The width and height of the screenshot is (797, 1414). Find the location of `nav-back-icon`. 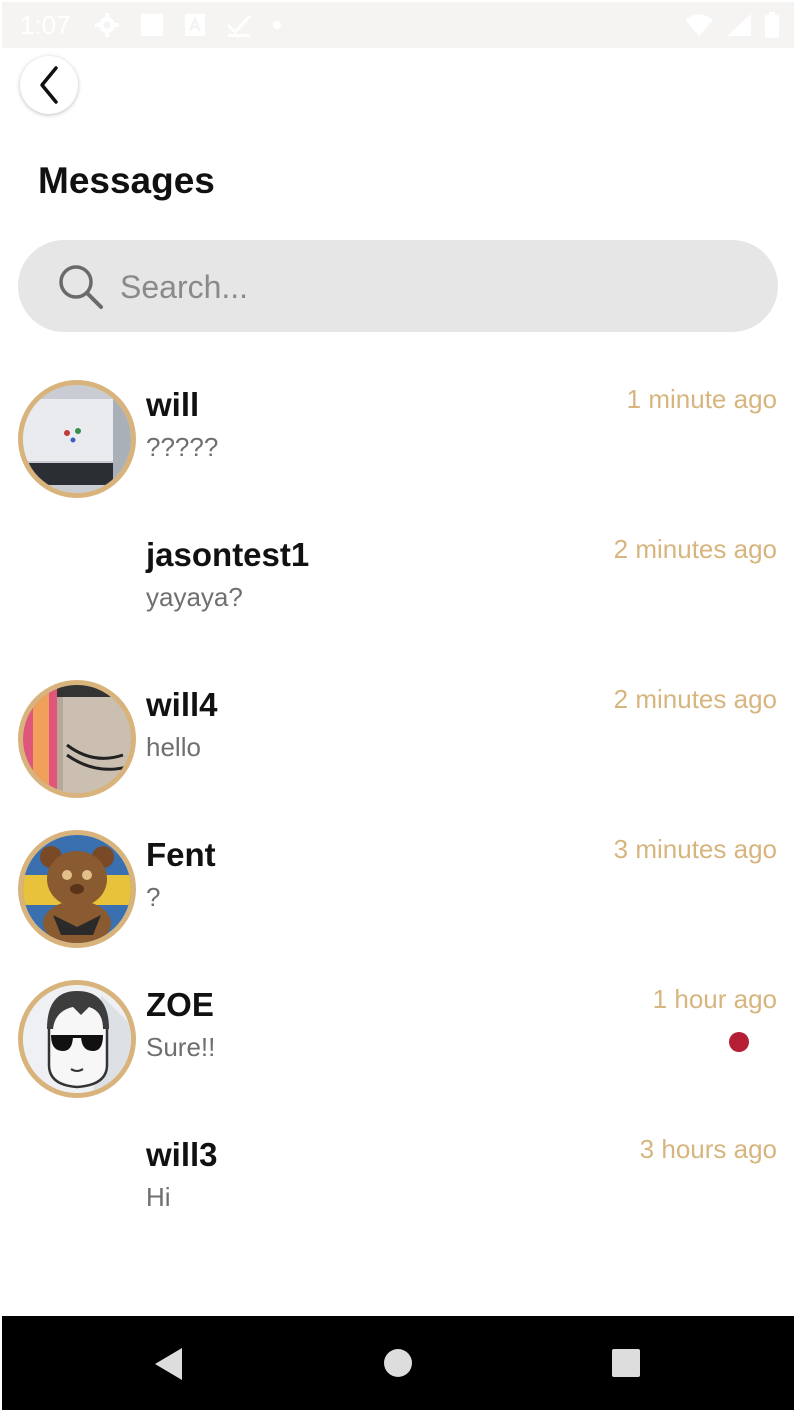

nav-back-icon is located at coordinates (169, 1364).